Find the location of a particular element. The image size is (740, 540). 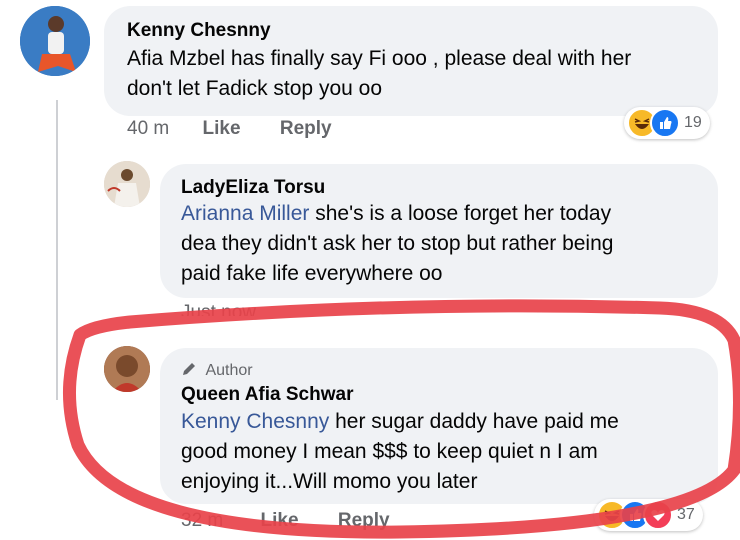

comment-time: 32 m is located at coordinates (202, 520).